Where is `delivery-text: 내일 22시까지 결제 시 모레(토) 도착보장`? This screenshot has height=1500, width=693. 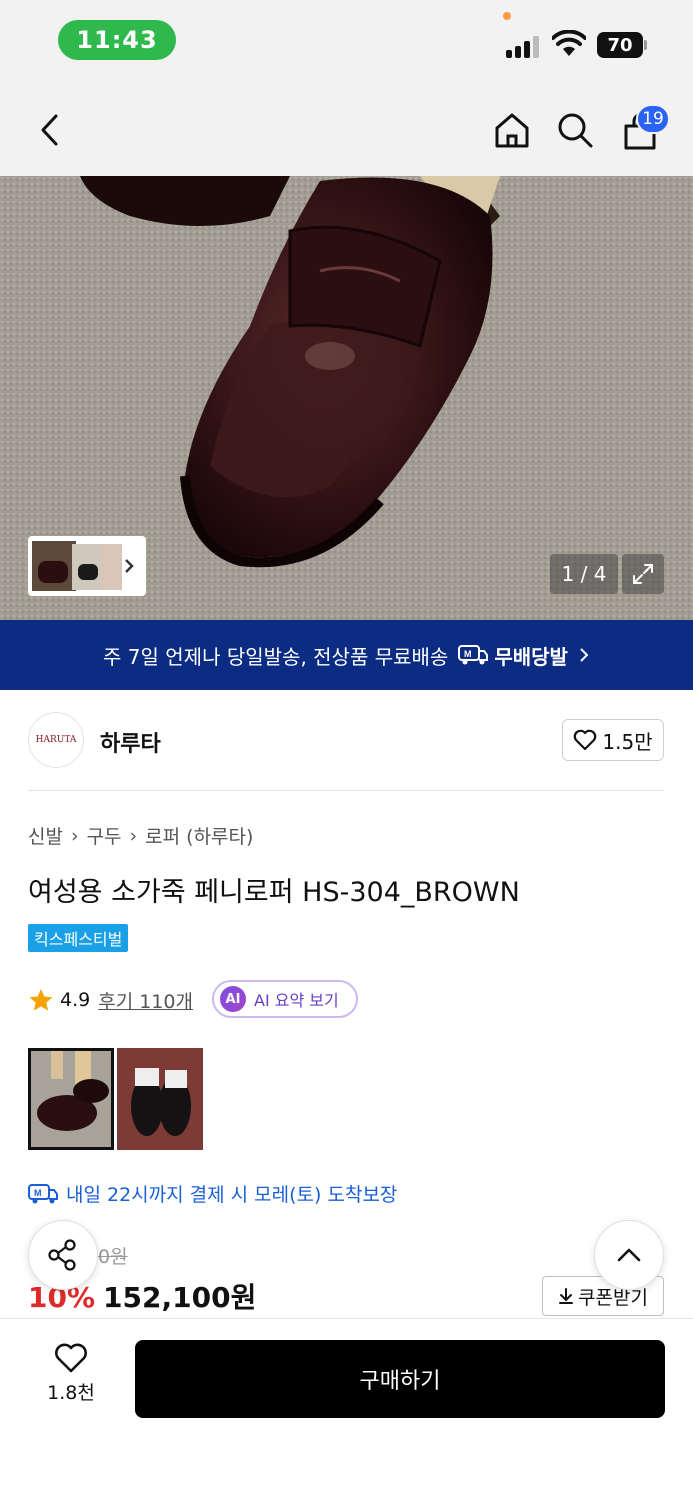 delivery-text: 내일 22시까지 결제 시 모레(토) 도착보장 is located at coordinates (232, 1195).